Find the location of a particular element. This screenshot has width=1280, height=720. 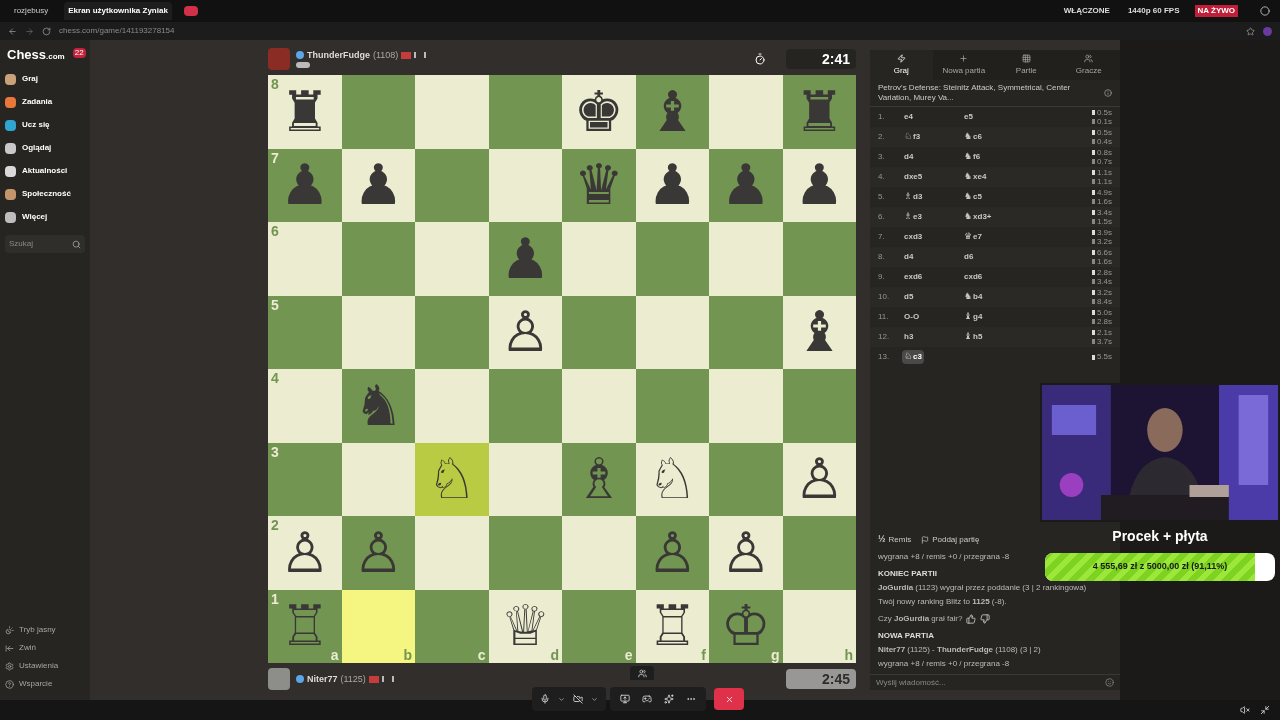

move-time: 5.0s is located at coordinates (1104, 312).